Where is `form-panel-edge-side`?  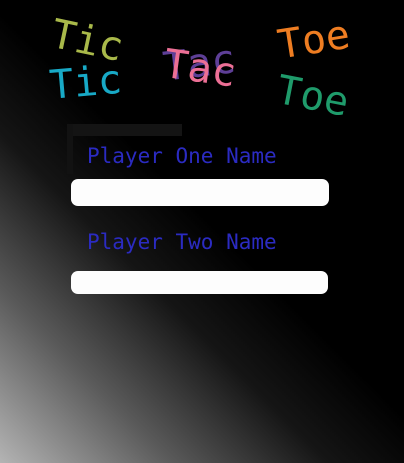 form-panel-edge-side is located at coordinates (70, 149).